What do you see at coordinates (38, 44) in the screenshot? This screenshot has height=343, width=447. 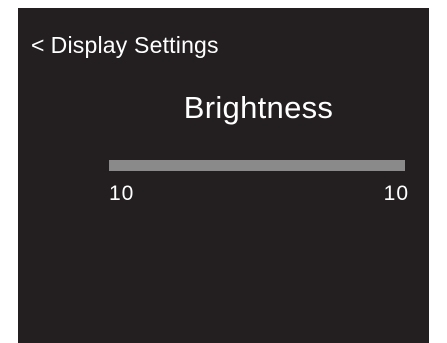 I see `back-chevron-icon: <` at bounding box center [38, 44].